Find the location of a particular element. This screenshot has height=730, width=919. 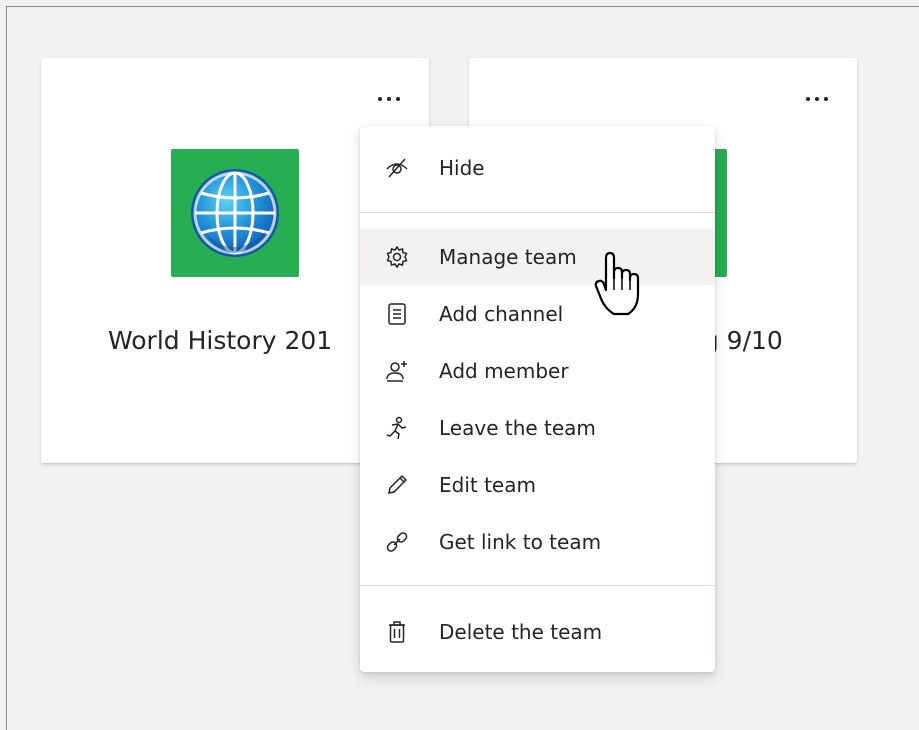

menu-item-label: Add channel is located at coordinates (501, 314).